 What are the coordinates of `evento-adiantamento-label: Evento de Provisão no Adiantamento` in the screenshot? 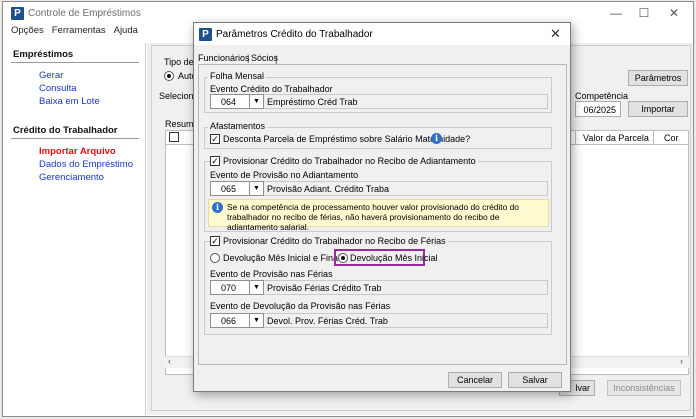 It's located at (284, 175).